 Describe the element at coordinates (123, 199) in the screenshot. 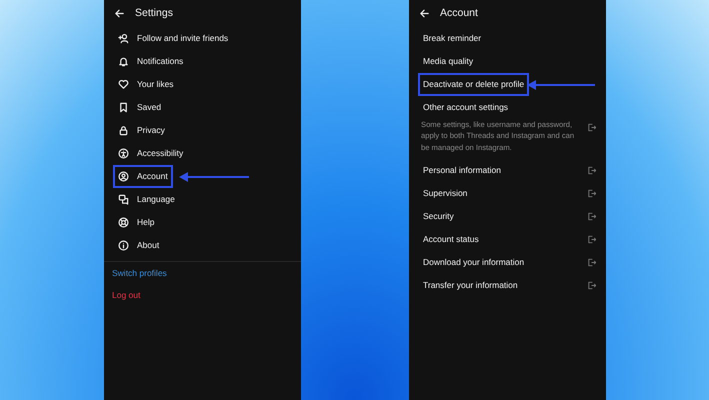

I see `translate-icon` at that location.